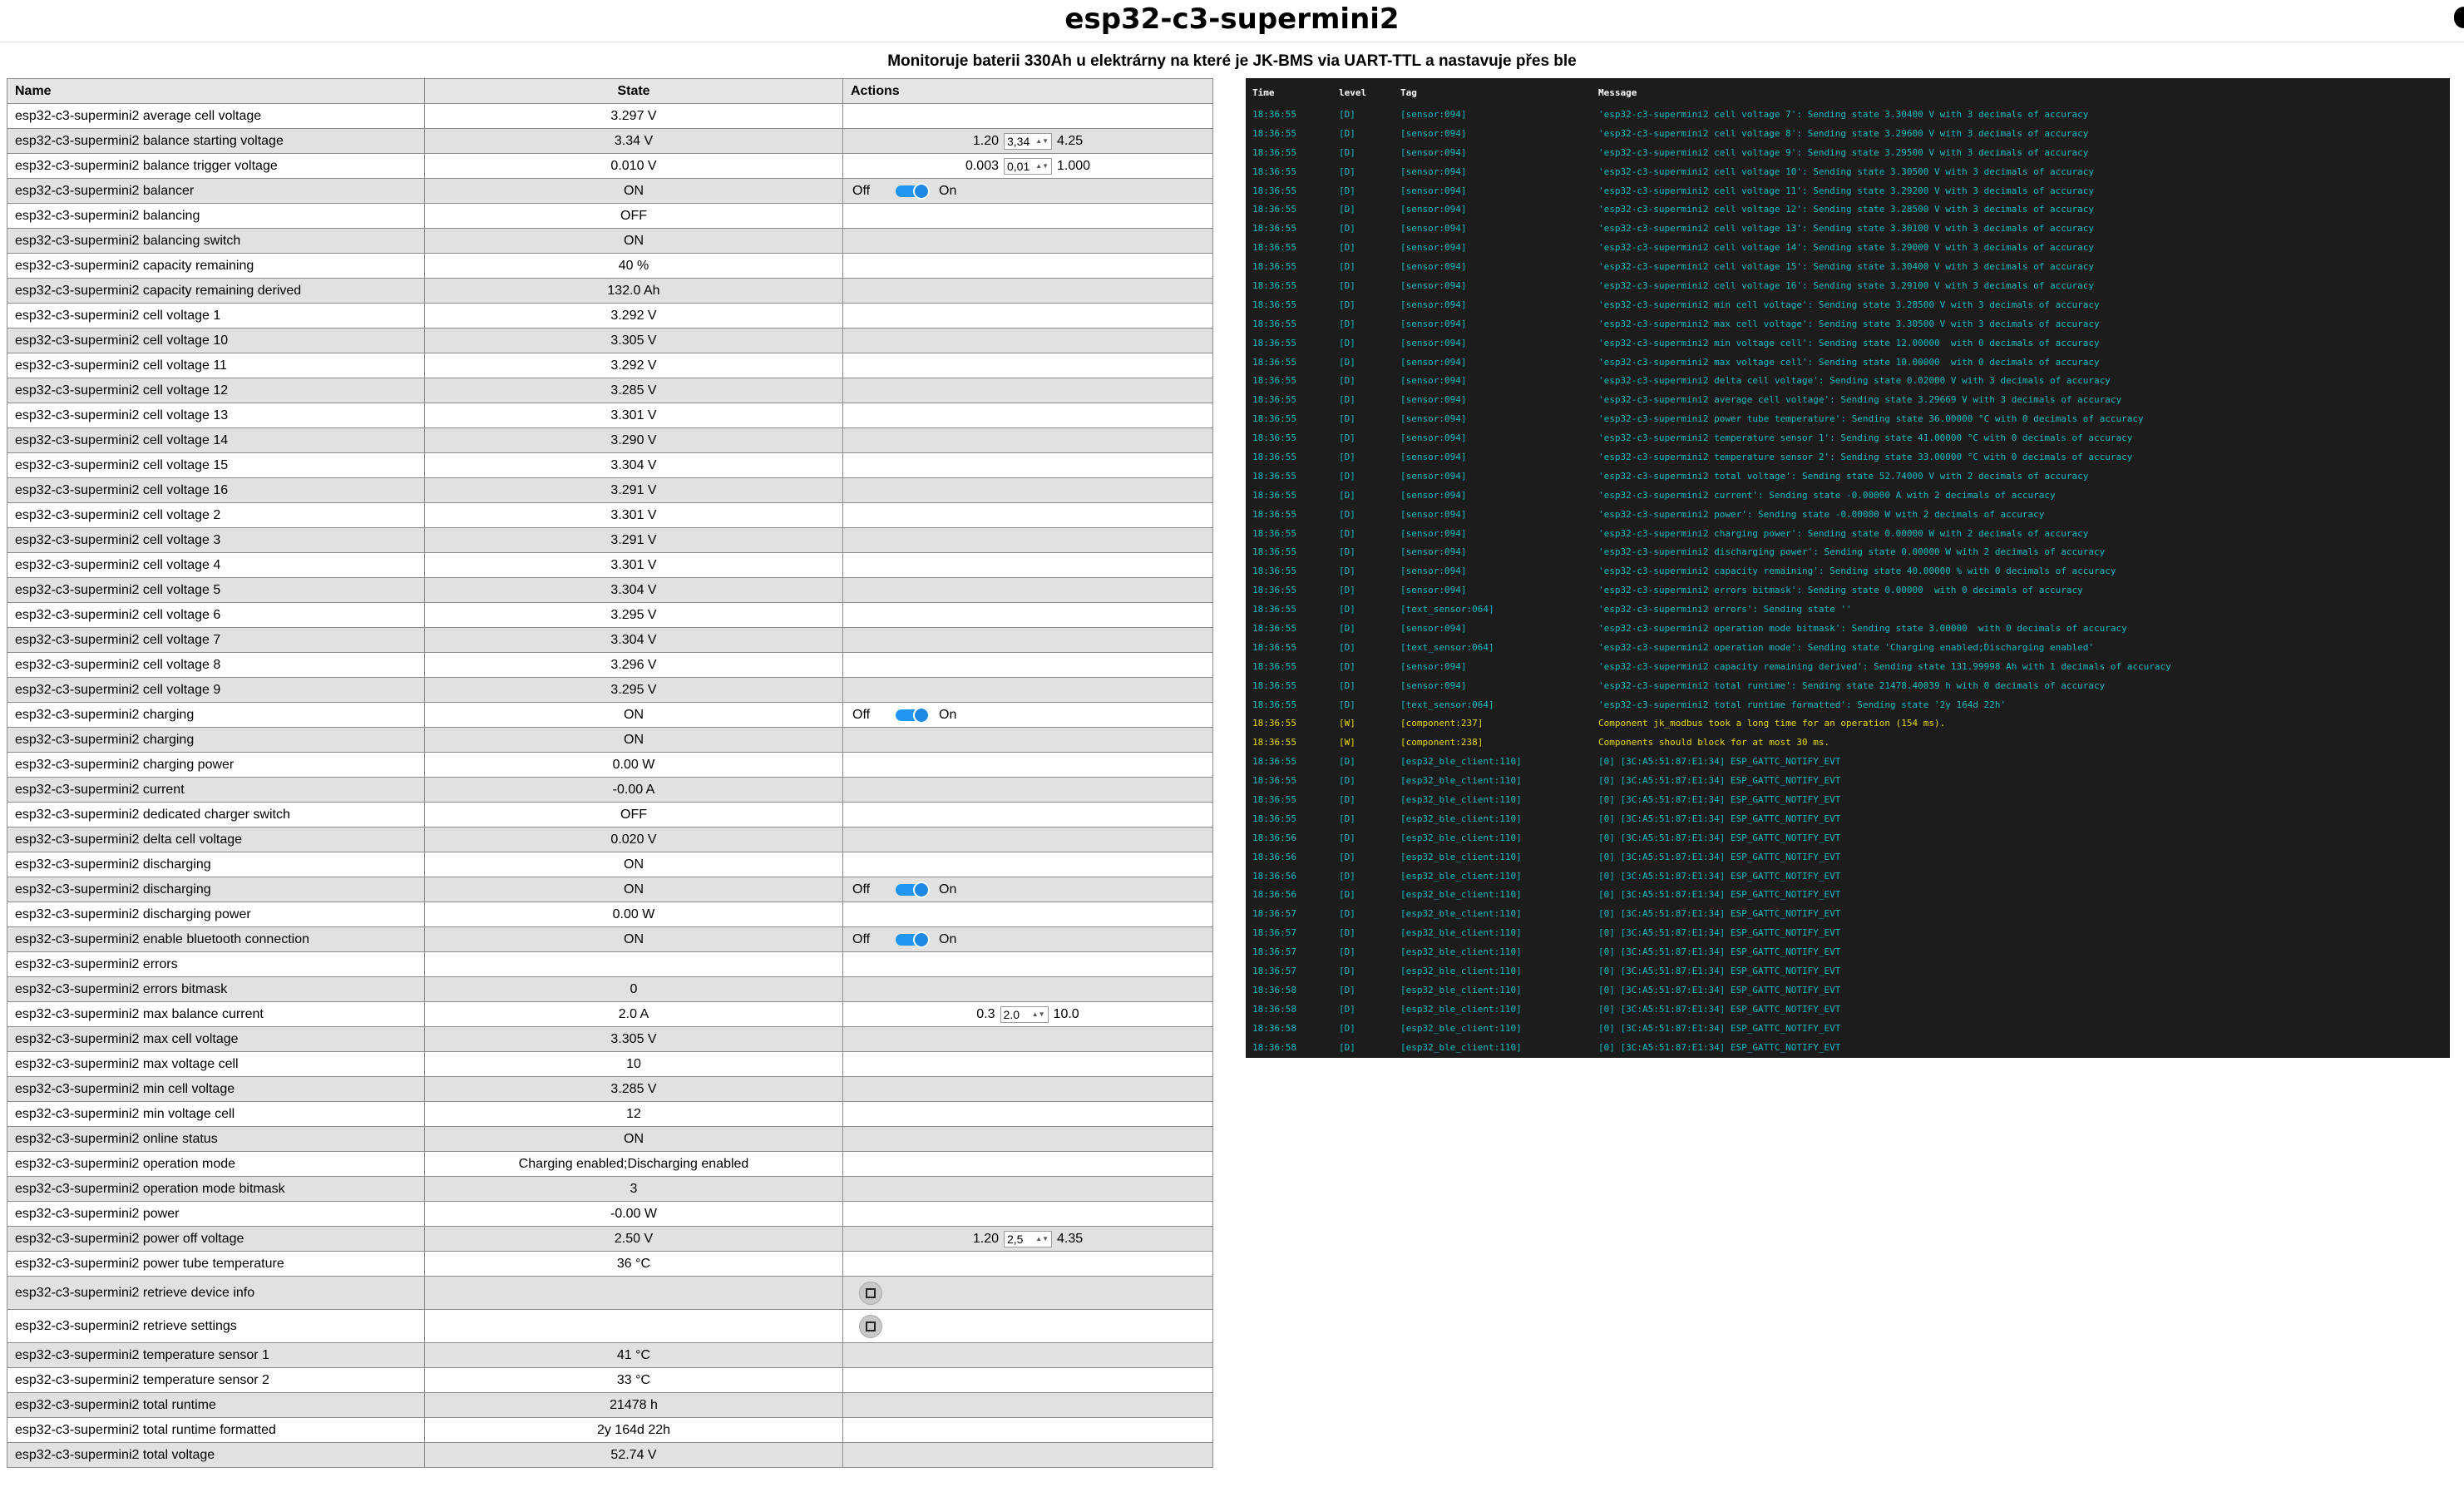  What do you see at coordinates (216, 440) in the screenshot?
I see `entity-name: esp32-c3-supermini2 cell voltage 14` at bounding box center [216, 440].